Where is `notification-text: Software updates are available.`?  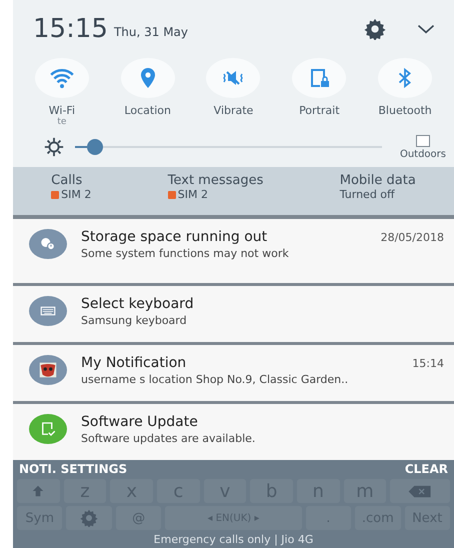
notification-text: Software updates are available. is located at coordinates (168, 438).